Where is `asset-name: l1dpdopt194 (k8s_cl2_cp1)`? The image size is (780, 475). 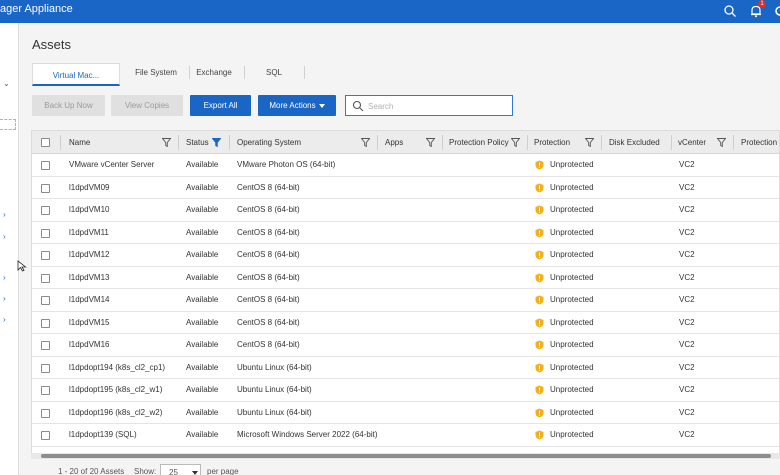
asset-name: l1dpdopt194 (k8s_cl2_cp1) is located at coordinates (117, 368).